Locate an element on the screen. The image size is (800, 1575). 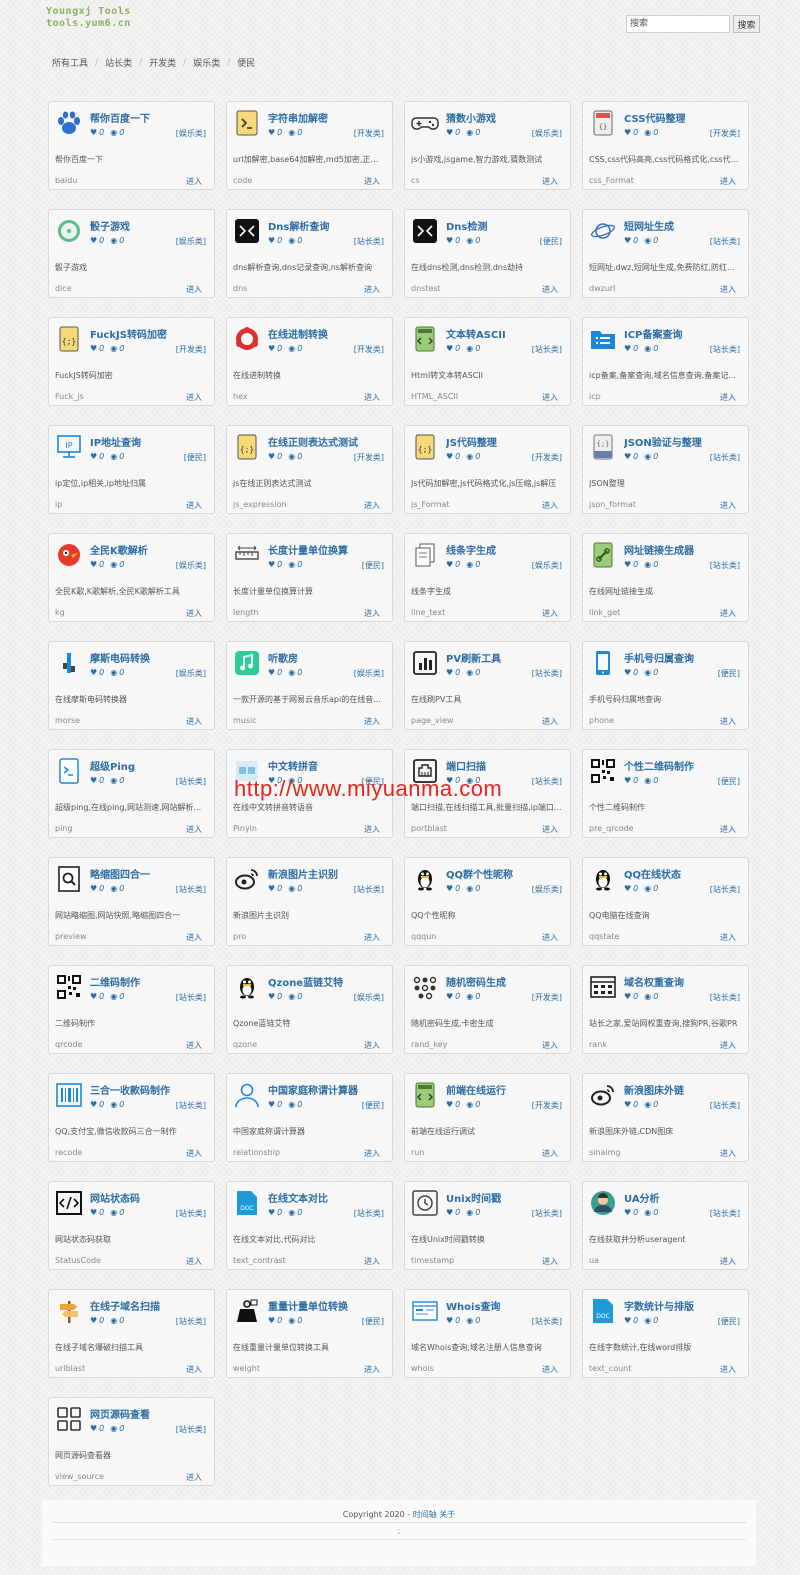
tool-card: 网页源码查看 ♥ 0 ◉ 0 [站长类] 网页源码查看器 view_source 进入 is located at coordinates (131, 1441).